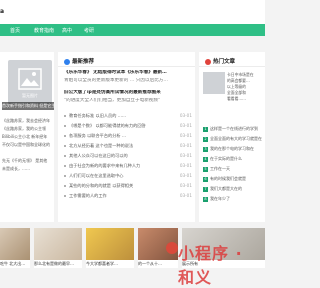  Describe the element at coordinates (89, 30) in the screenshot. I see `nav-item-3: 考研` at that location.